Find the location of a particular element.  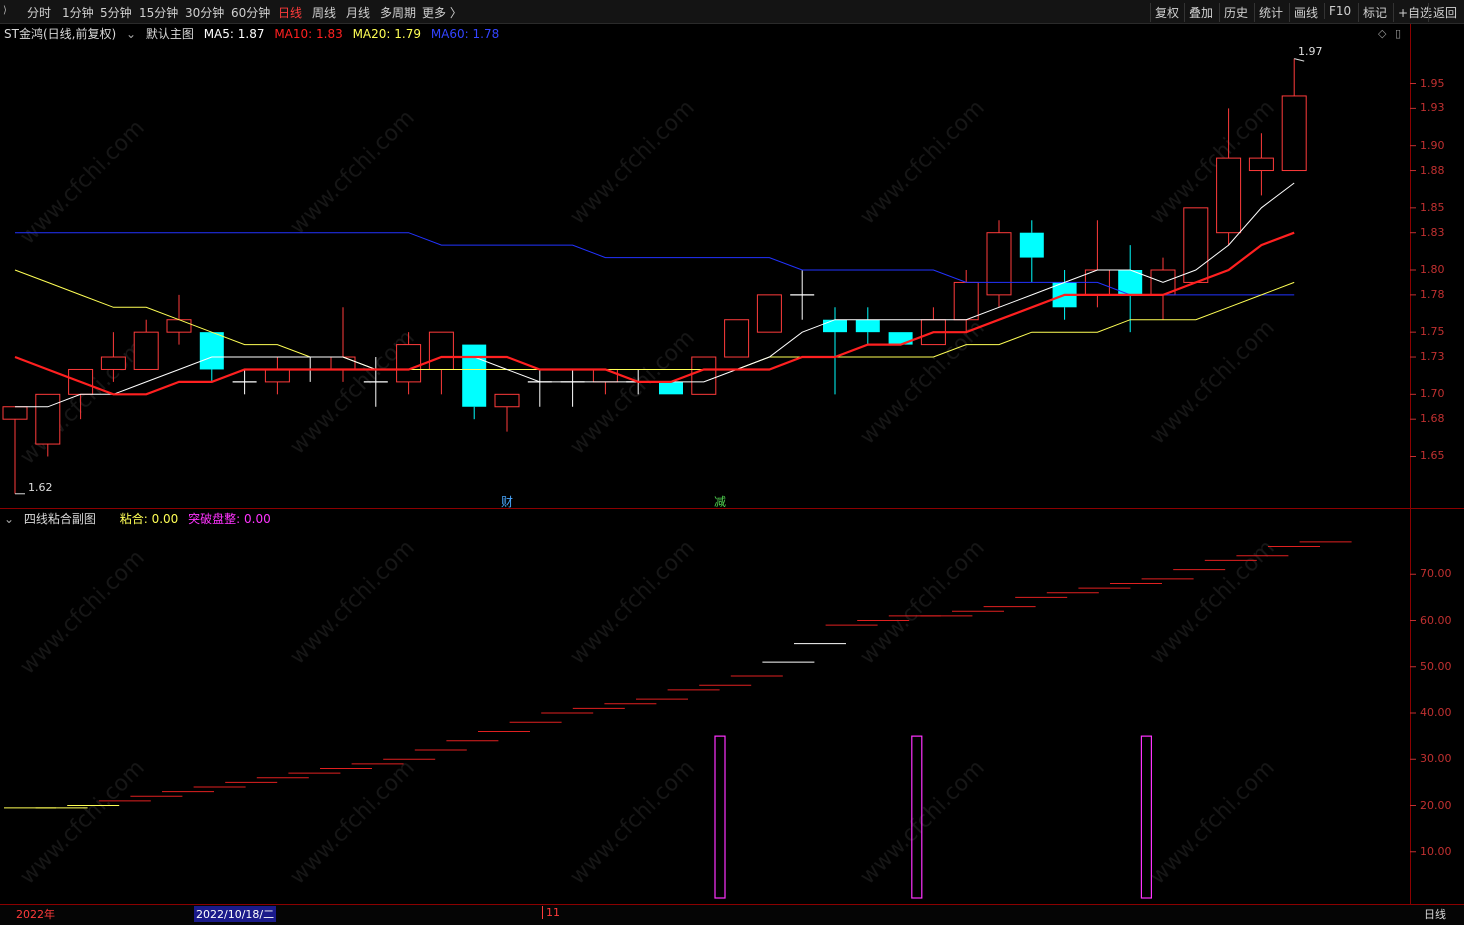

high-pointer is located at coordinates (1299, 60).